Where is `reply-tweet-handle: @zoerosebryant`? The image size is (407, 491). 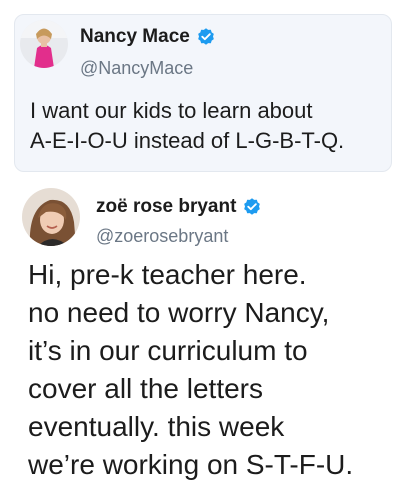
reply-tweet-handle: @zoerosebryant is located at coordinates (162, 236).